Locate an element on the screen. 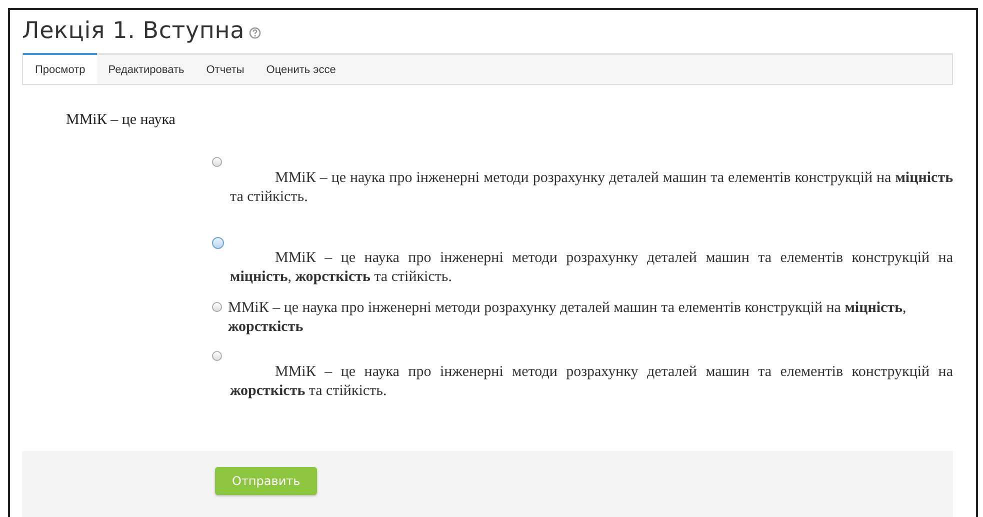  page-title: Лекція 1. Вступна is located at coordinates (133, 31).